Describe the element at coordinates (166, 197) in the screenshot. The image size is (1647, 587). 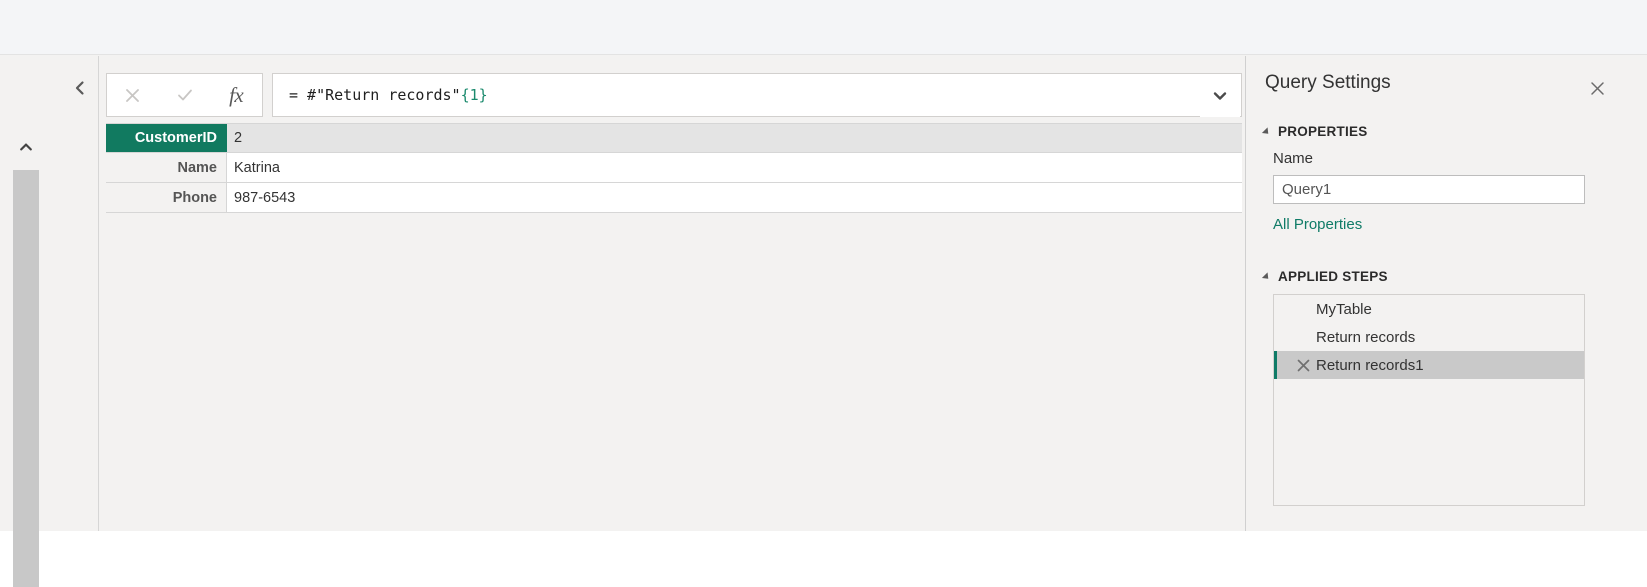
I see `record-field-name: Phone` at that location.